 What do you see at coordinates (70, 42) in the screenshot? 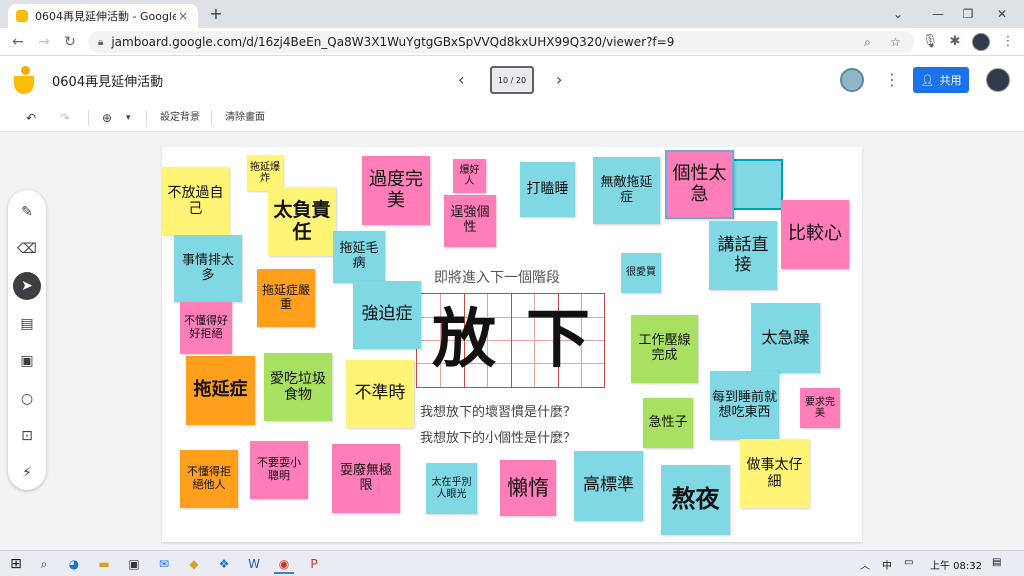
I see `reload-icon: ↻` at bounding box center [70, 42].